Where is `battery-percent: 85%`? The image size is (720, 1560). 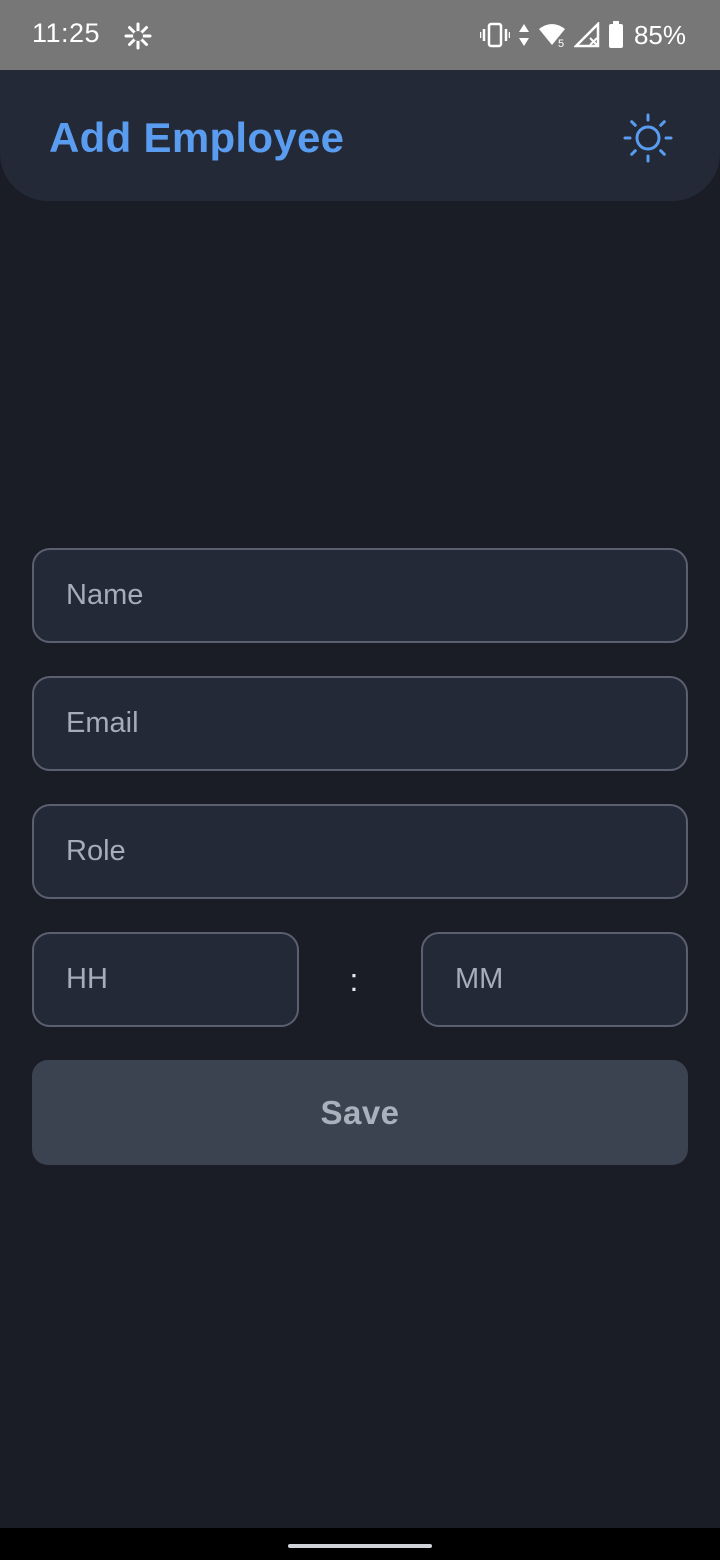
battery-percent: 85% is located at coordinates (659, 34).